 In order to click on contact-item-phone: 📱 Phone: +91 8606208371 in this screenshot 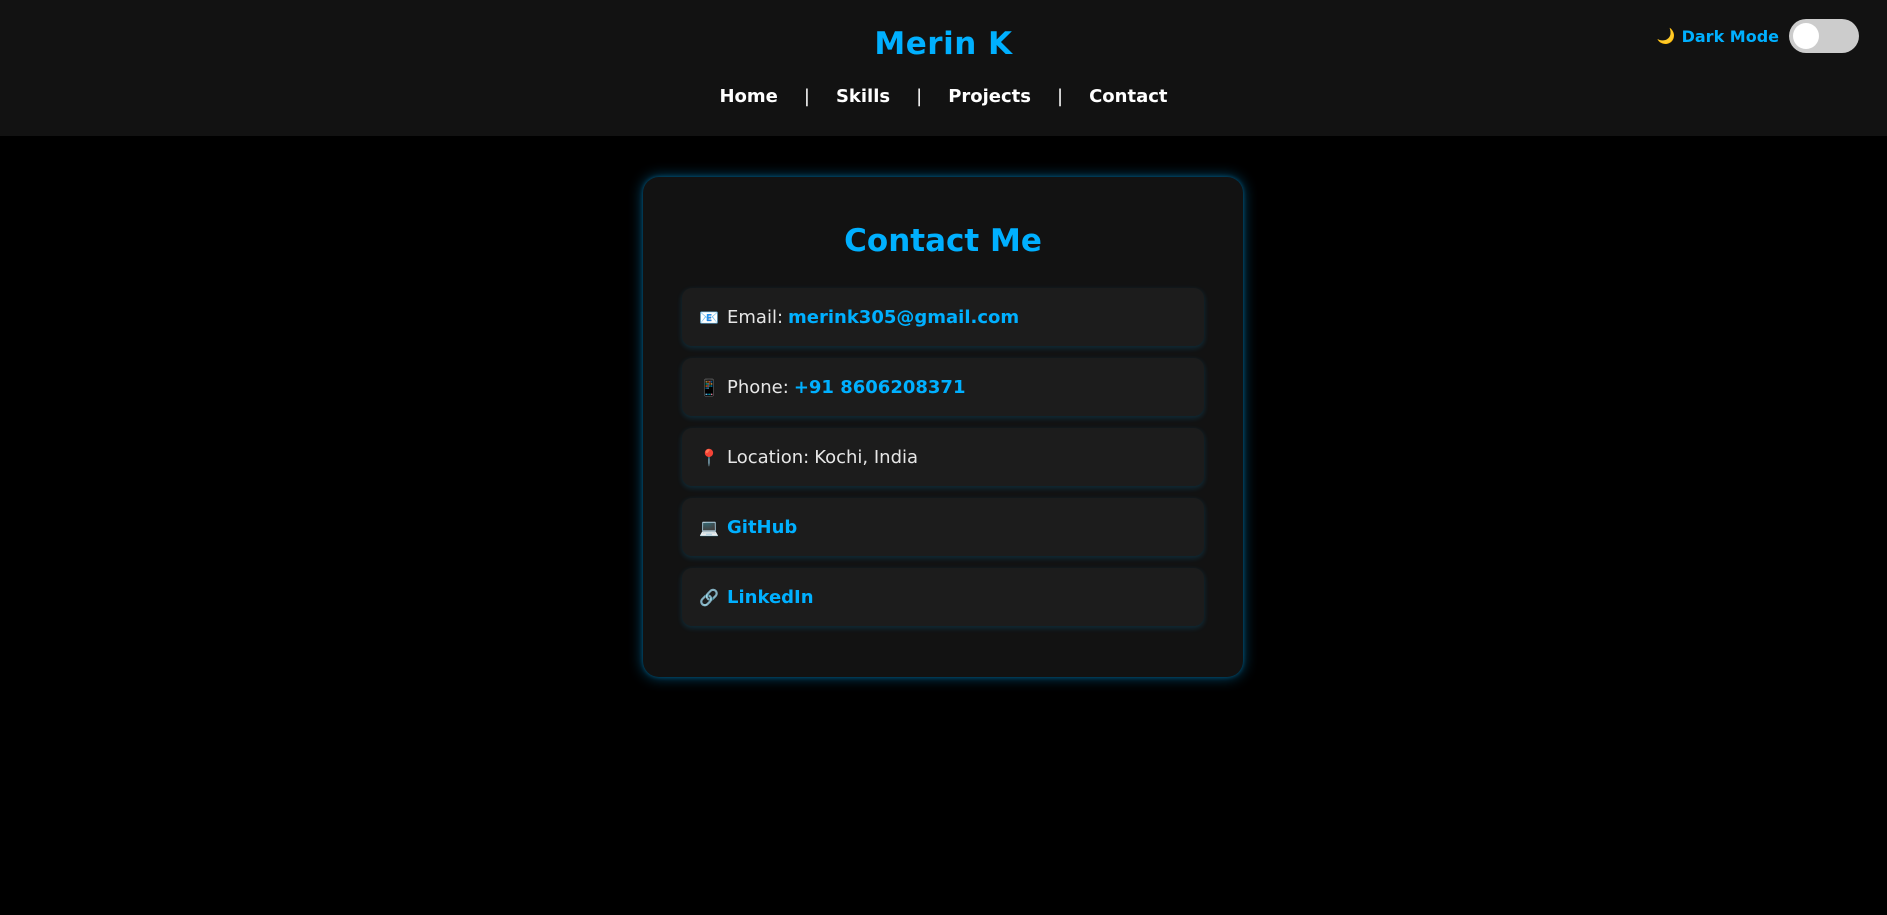, I will do `click(943, 387)`.